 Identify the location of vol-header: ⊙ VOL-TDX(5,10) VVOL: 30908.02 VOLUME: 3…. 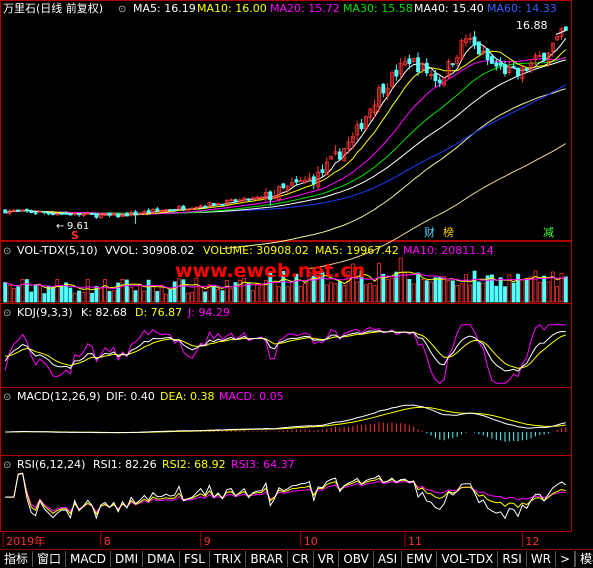
(248, 250).